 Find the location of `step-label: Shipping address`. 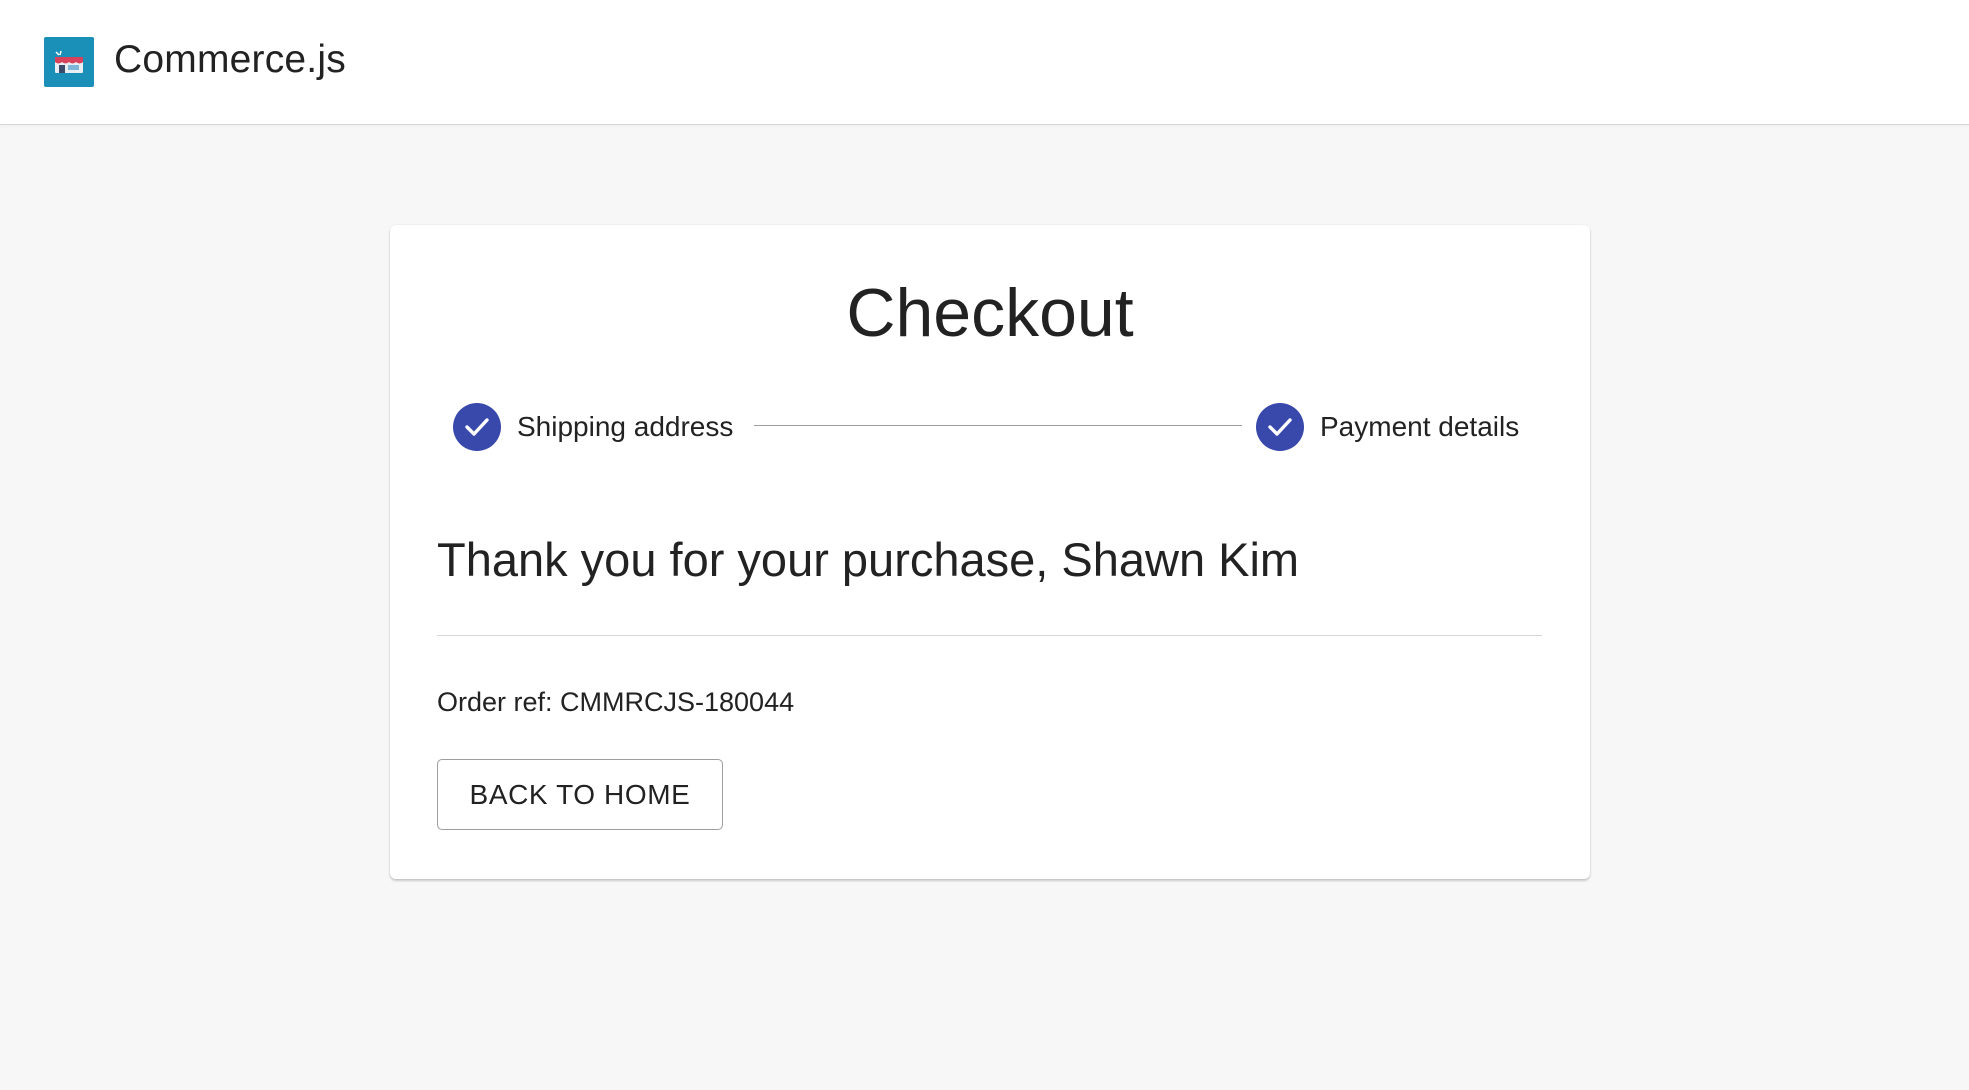

step-label: Shipping address is located at coordinates (625, 426).